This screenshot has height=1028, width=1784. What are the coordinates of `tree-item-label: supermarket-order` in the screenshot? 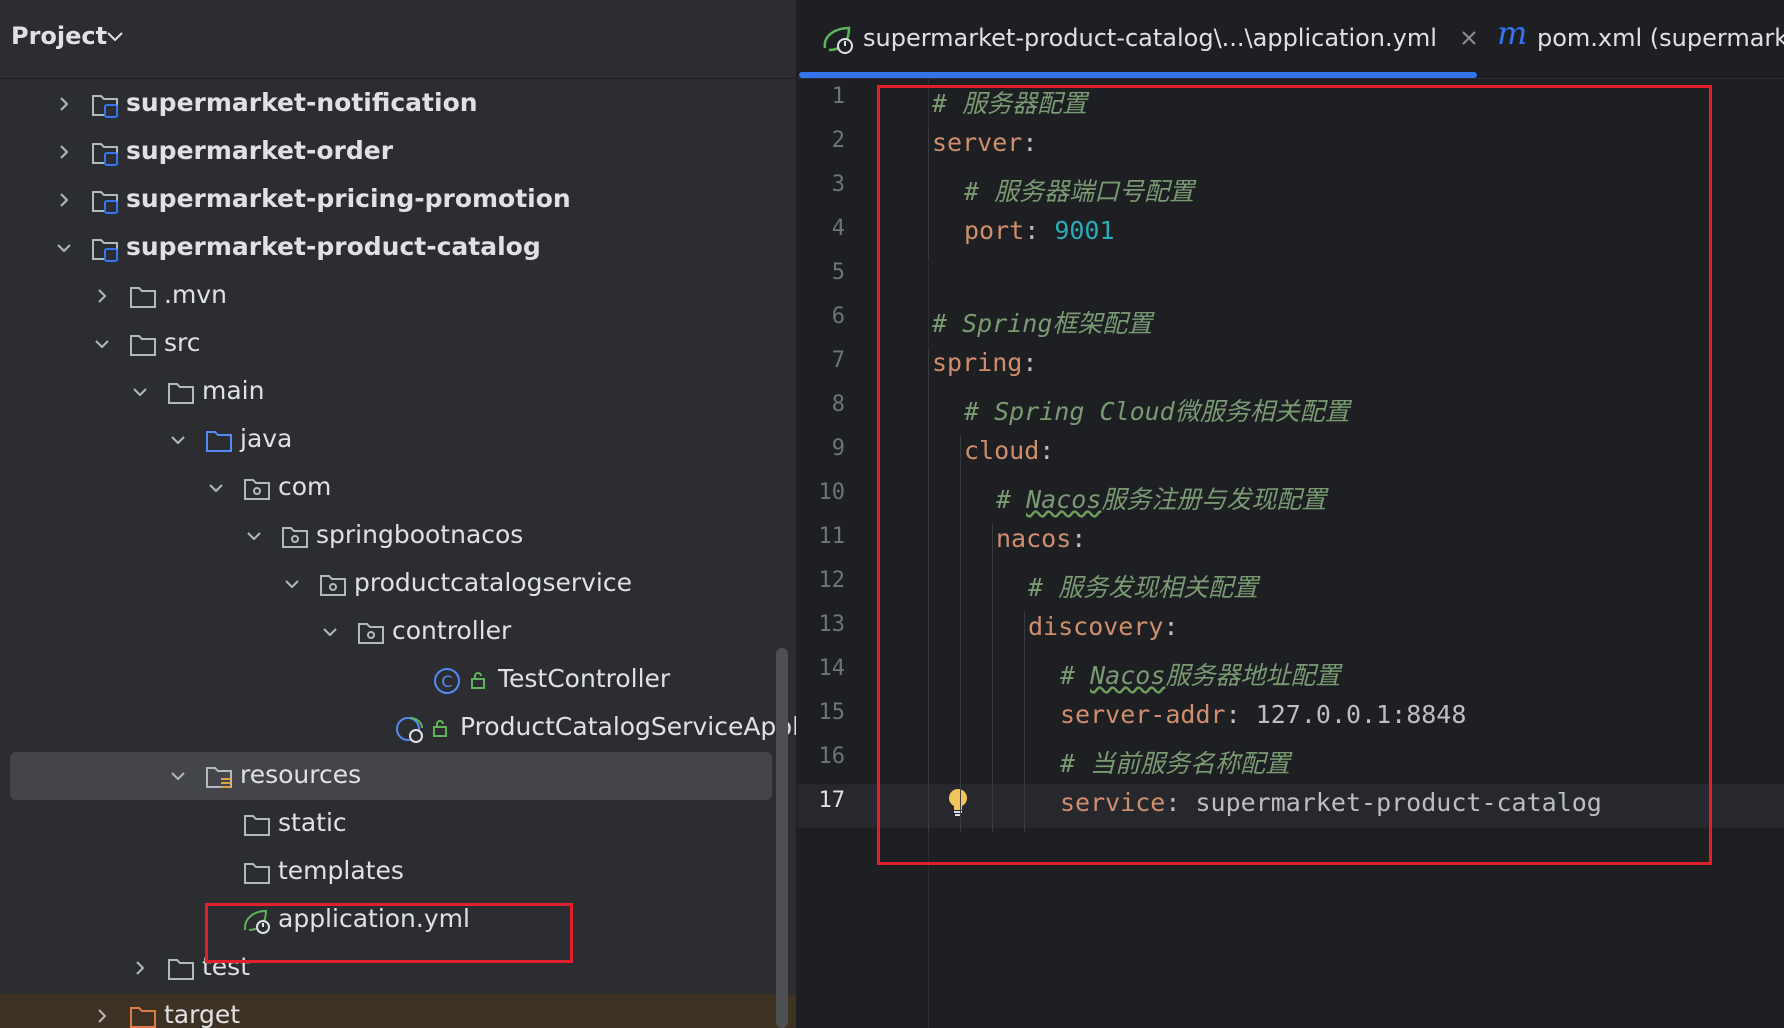 It's located at (260, 150).